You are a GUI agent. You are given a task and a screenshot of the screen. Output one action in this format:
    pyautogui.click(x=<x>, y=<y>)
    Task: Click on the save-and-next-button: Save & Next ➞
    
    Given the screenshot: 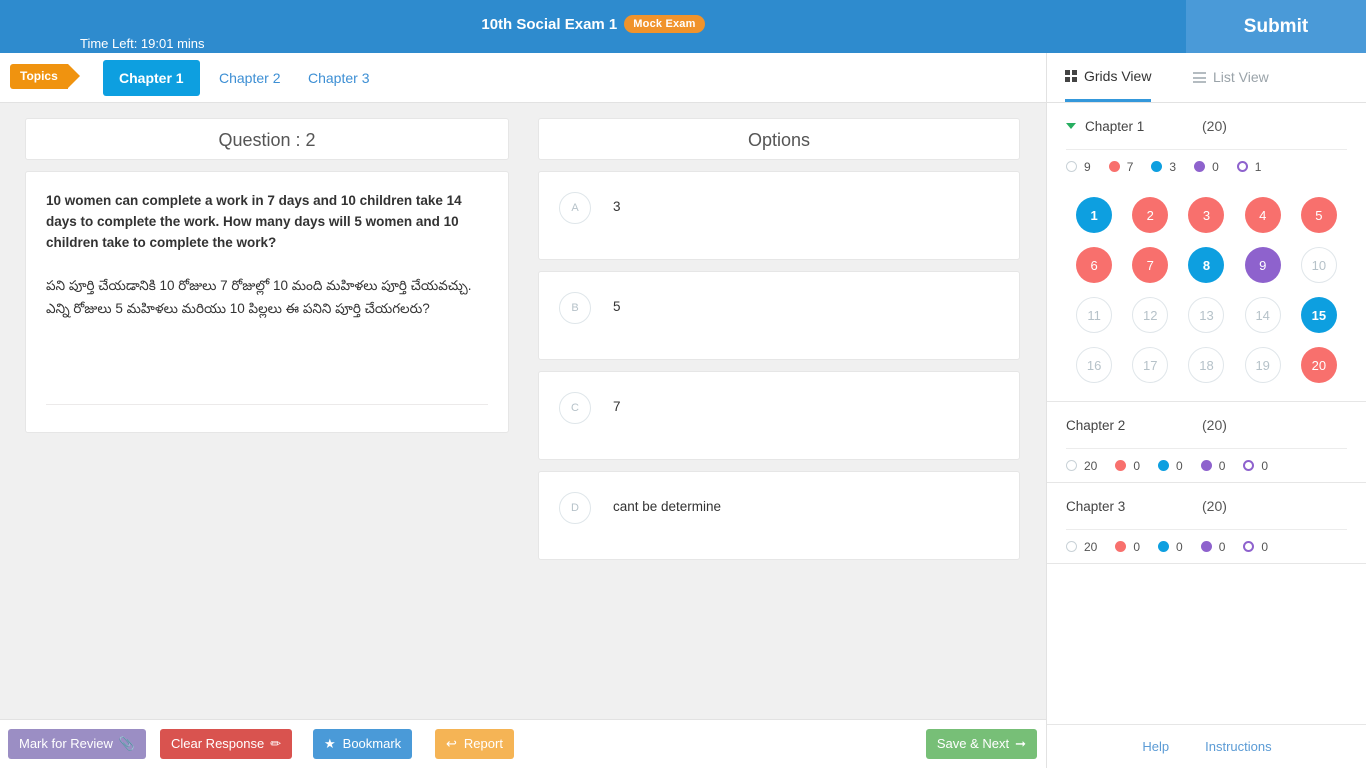 What is the action you would take?
    pyautogui.click(x=981, y=744)
    